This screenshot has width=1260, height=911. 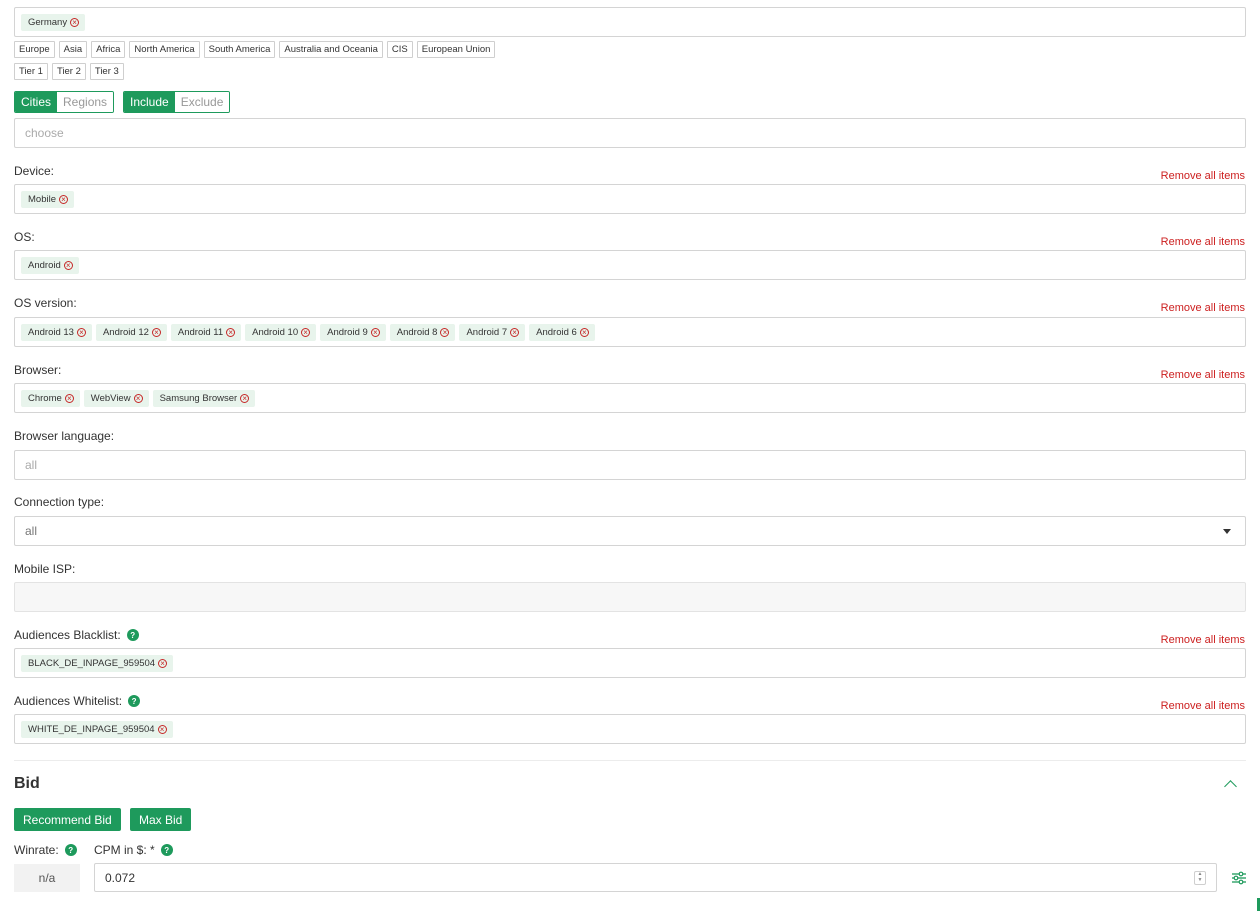 I want to click on tier-presets: Tier 1 Tier 2 Tier 3, so click(x=69, y=71).